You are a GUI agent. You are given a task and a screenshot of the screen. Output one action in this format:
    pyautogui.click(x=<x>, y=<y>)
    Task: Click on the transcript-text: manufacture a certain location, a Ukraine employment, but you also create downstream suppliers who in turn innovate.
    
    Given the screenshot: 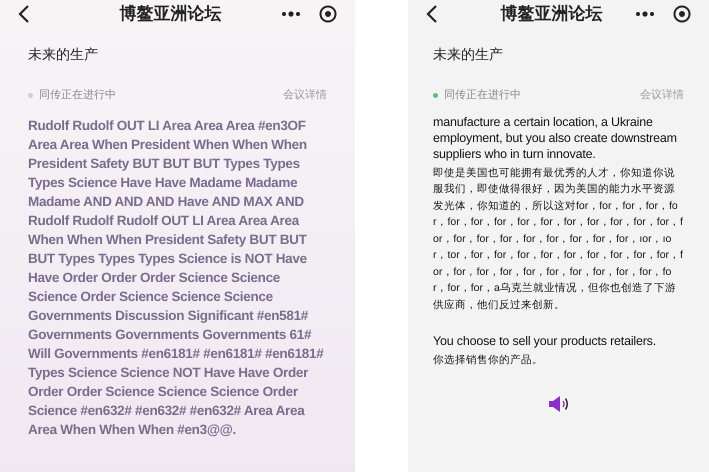 What is the action you would take?
    pyautogui.click(x=555, y=138)
    